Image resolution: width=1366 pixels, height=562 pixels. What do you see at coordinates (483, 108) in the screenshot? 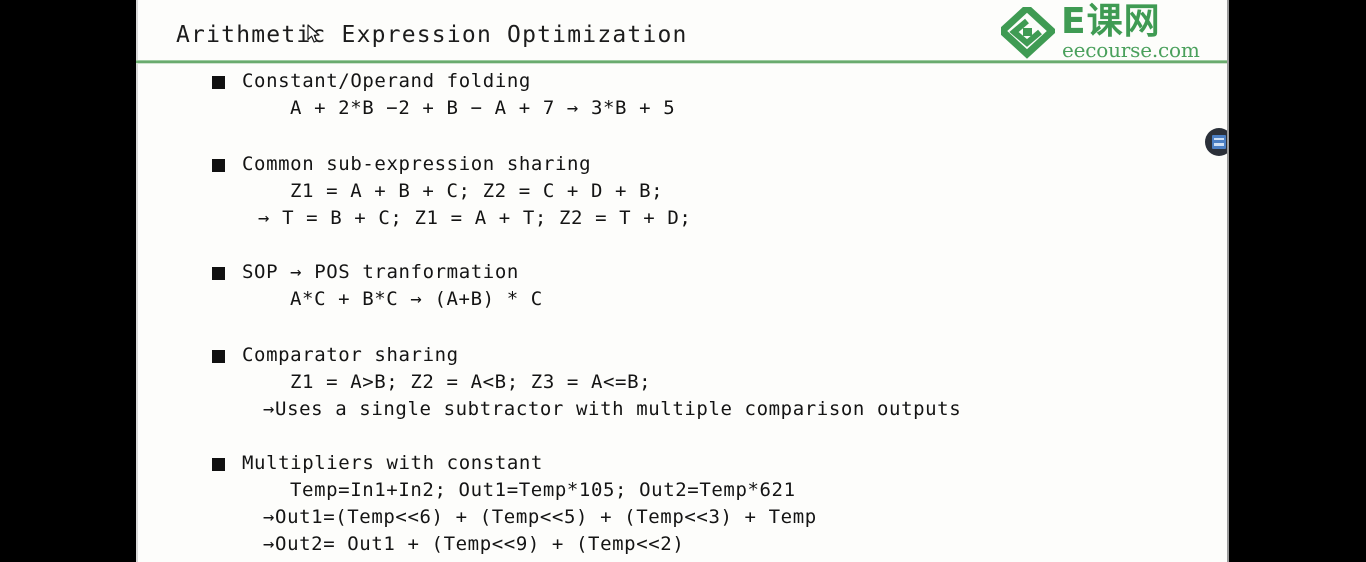
I see `bullet-detail-line: A + 2*B −2 + B − A + 7 → 3*B + 5` at bounding box center [483, 108].